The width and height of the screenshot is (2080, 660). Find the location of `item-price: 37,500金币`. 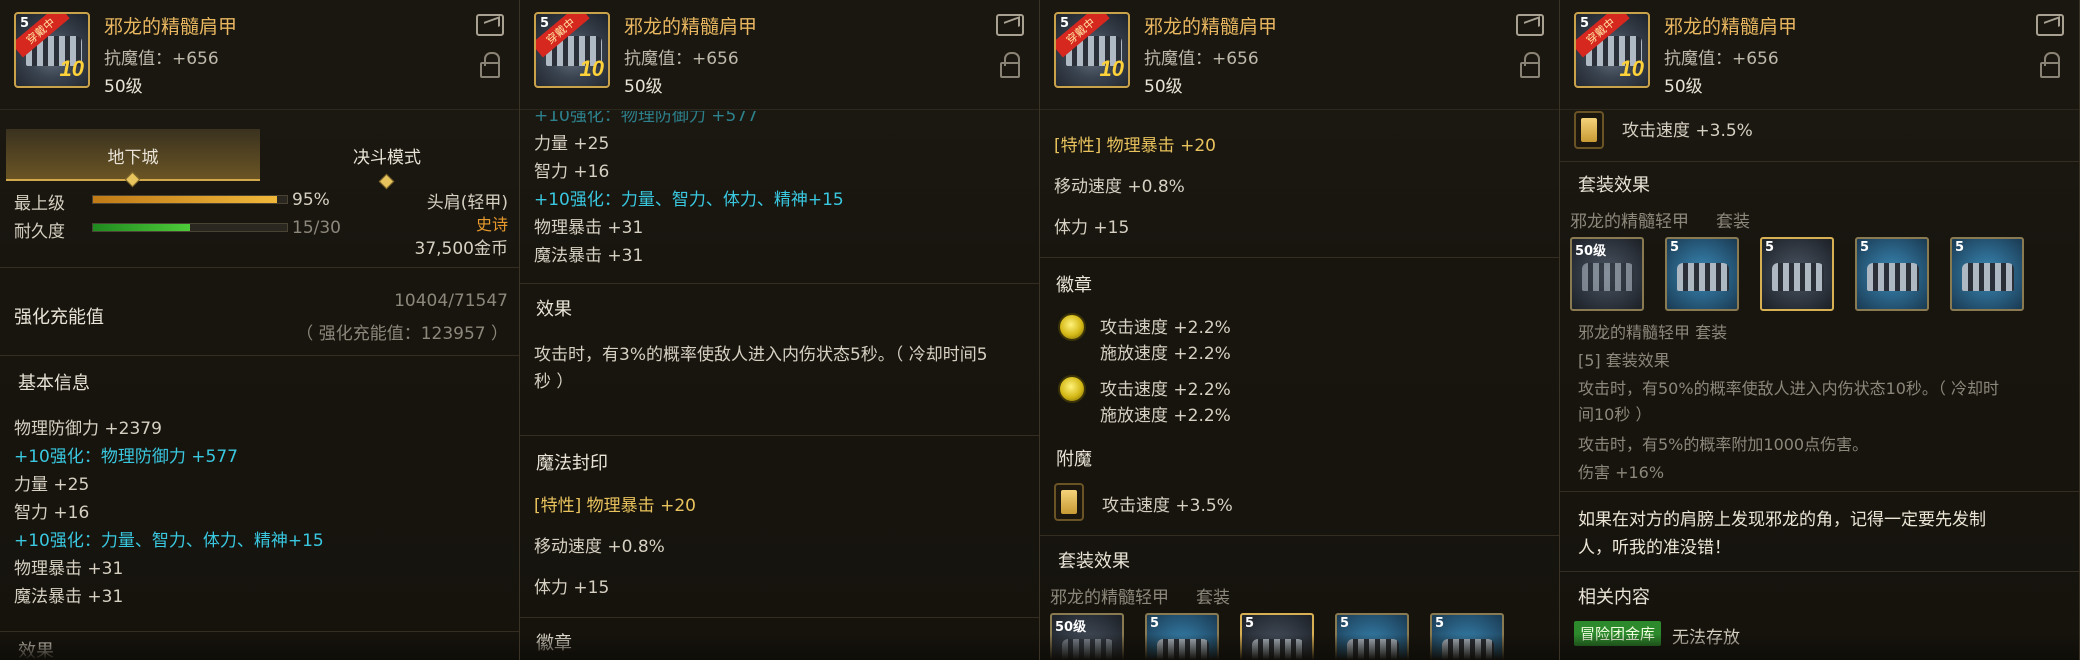

item-price: 37,500金币 is located at coordinates (461, 249).